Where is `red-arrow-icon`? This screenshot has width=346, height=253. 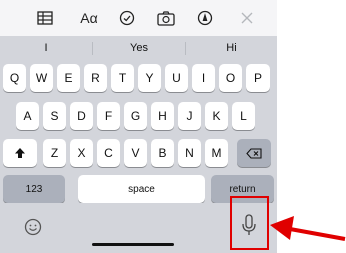 red-arrow-icon is located at coordinates (308, 228).